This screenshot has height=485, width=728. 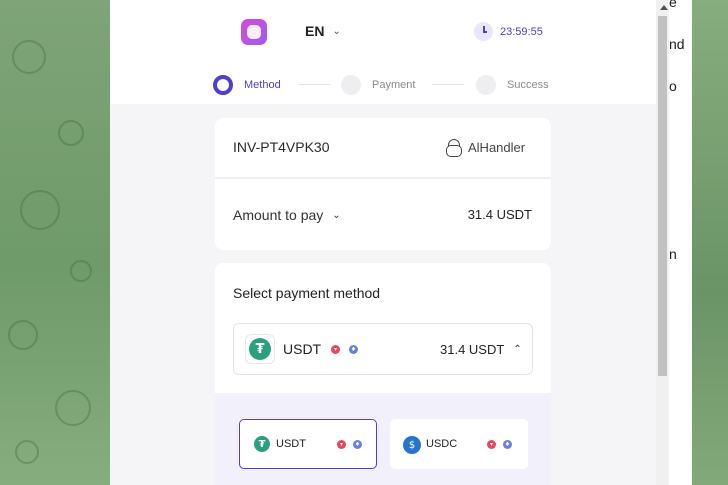 What do you see at coordinates (291, 444) in the screenshot?
I see `option-token-name: USDT` at bounding box center [291, 444].